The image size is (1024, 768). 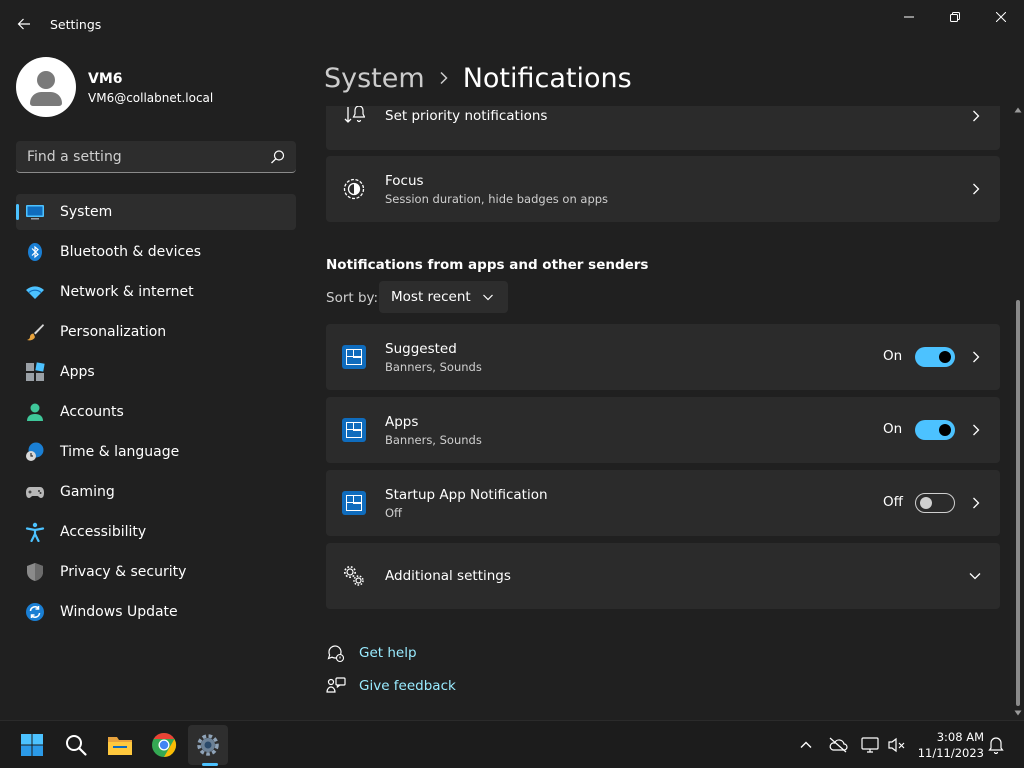 I want to click on chrome-button, so click(x=164, y=745).